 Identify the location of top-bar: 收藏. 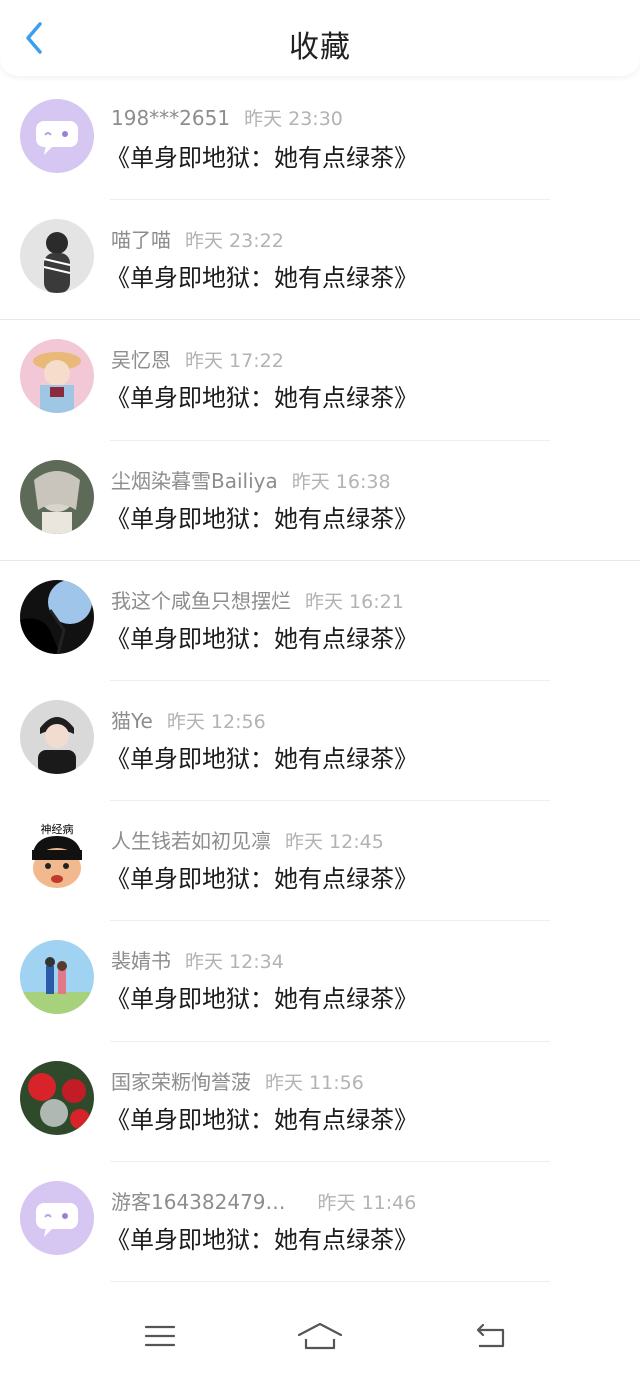
(320, 38).